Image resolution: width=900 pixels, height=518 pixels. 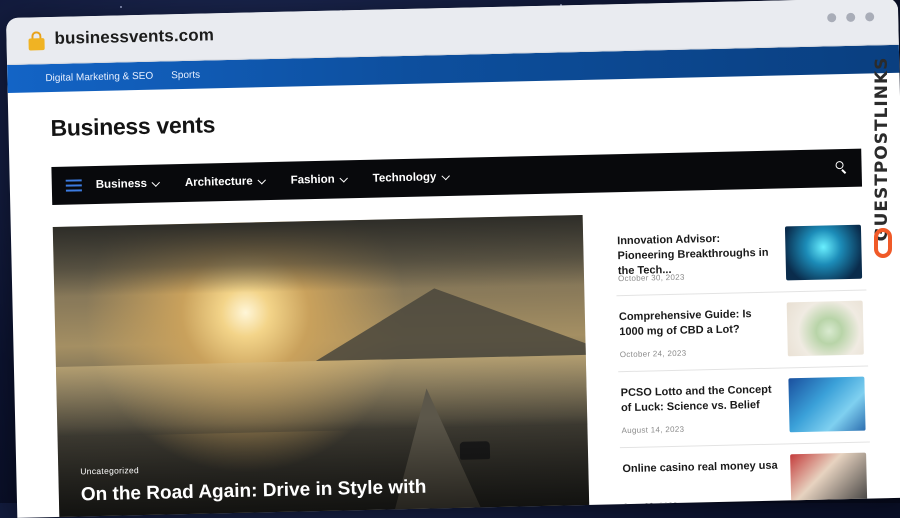 I want to click on window-controls, so click(x=851, y=17).